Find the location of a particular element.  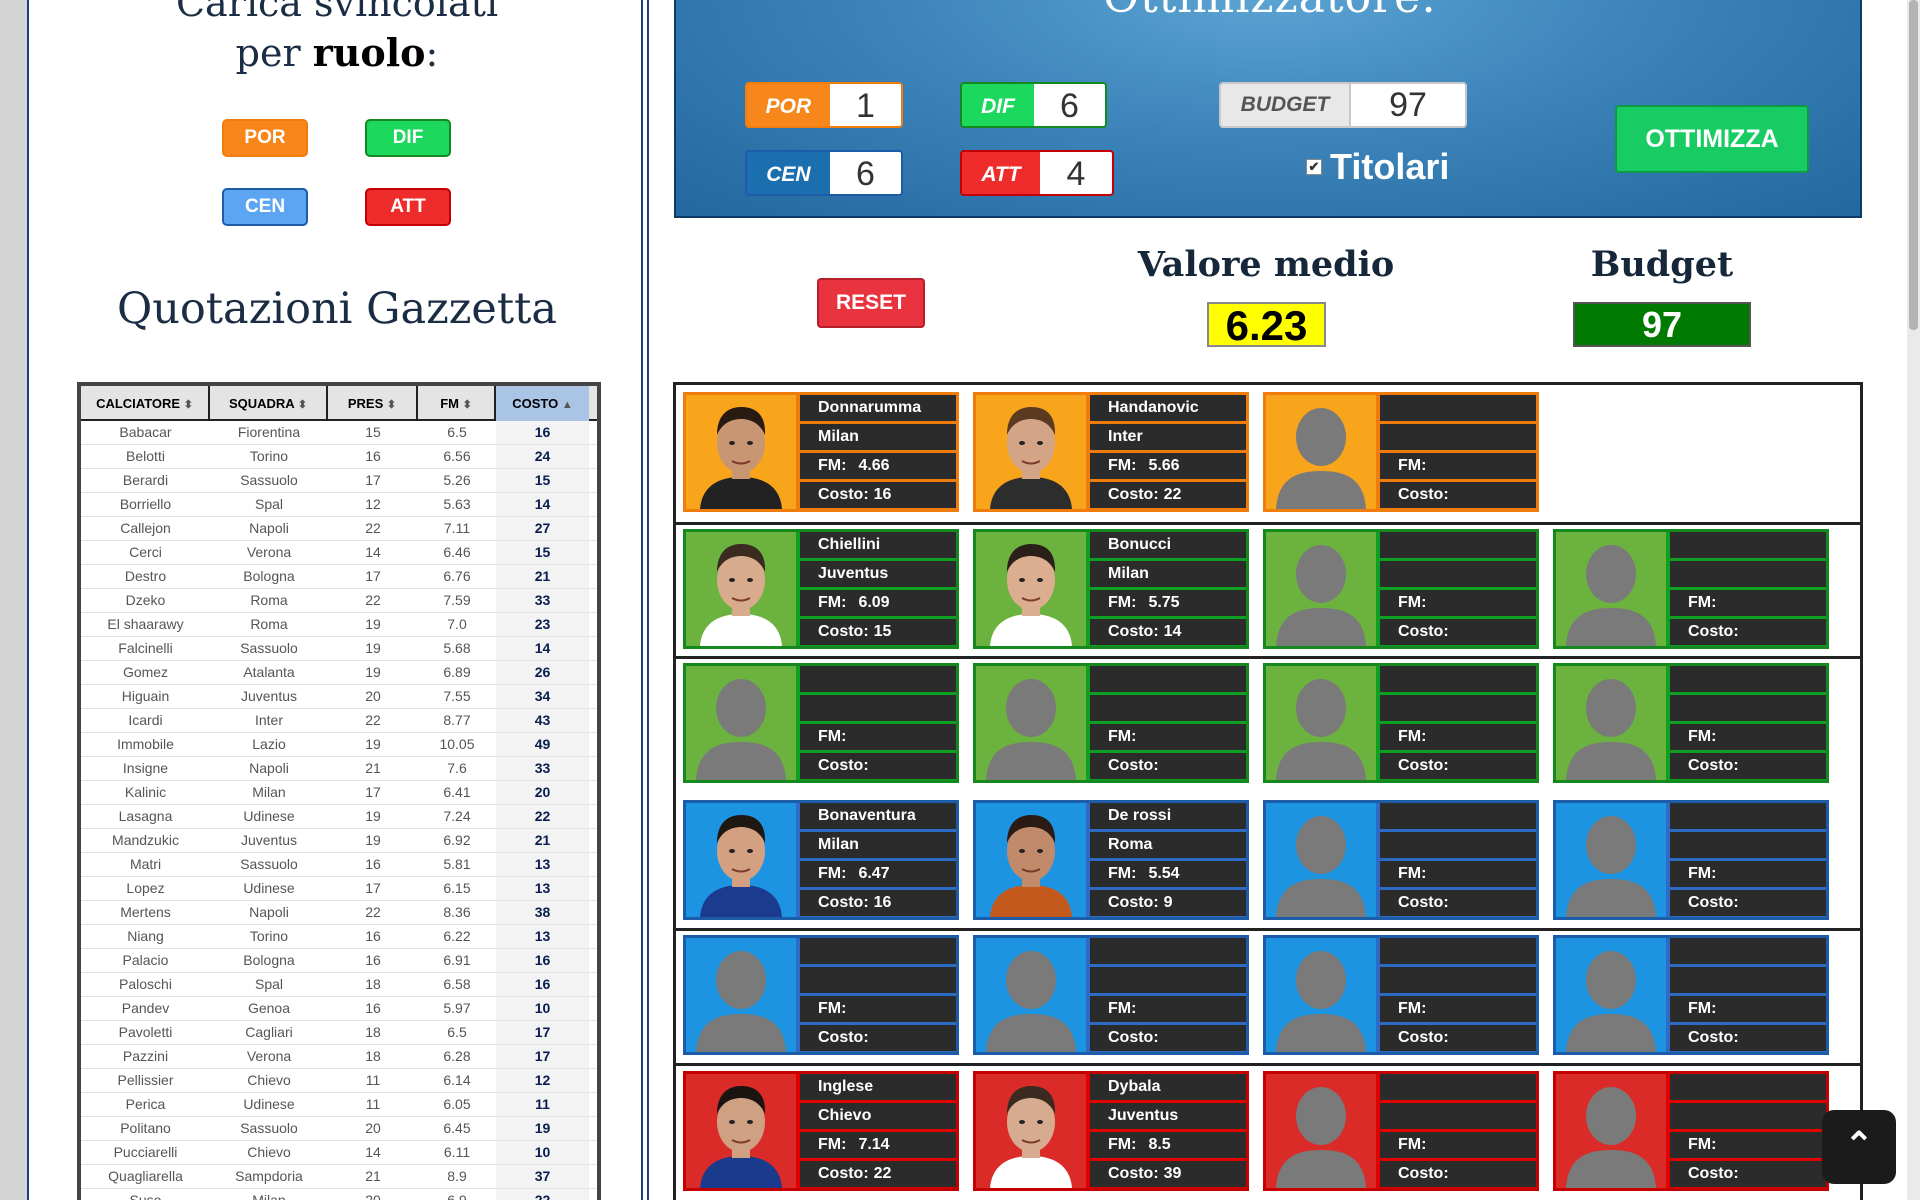

table-row: Icardi Inter 22 8.77 43 is located at coordinates (339, 721).